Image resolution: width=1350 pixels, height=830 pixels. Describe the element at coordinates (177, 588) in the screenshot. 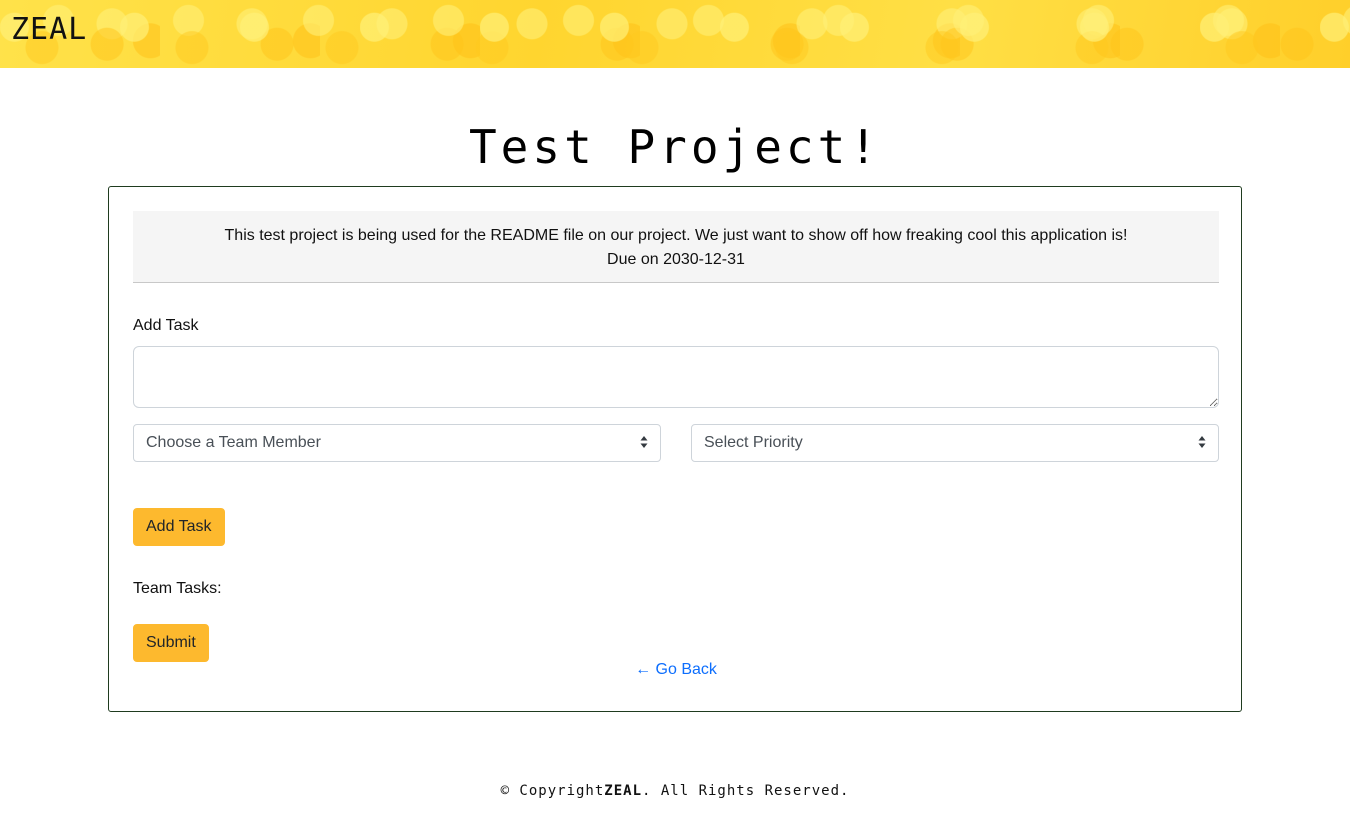

I see `team-tasks-label: Team Tasks:` at that location.